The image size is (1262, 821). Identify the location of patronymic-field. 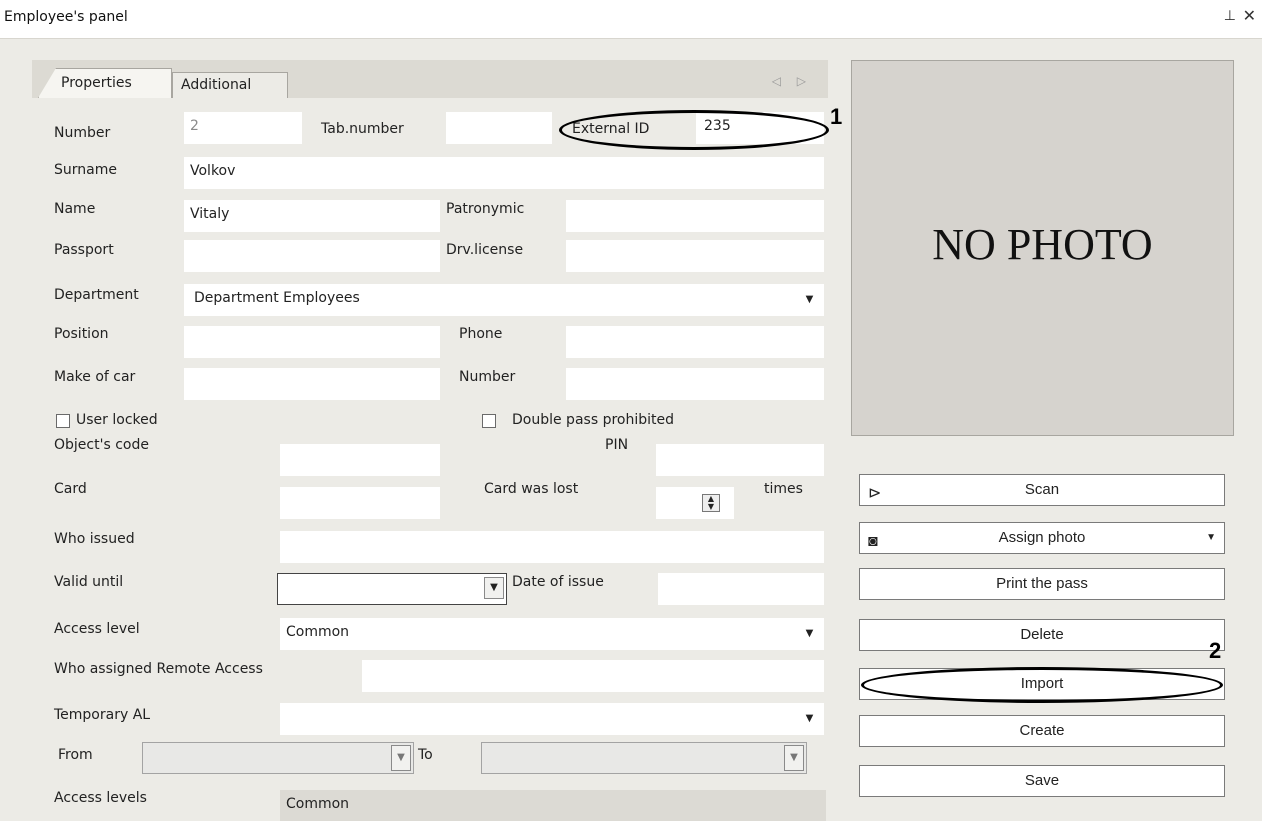
(695, 216).